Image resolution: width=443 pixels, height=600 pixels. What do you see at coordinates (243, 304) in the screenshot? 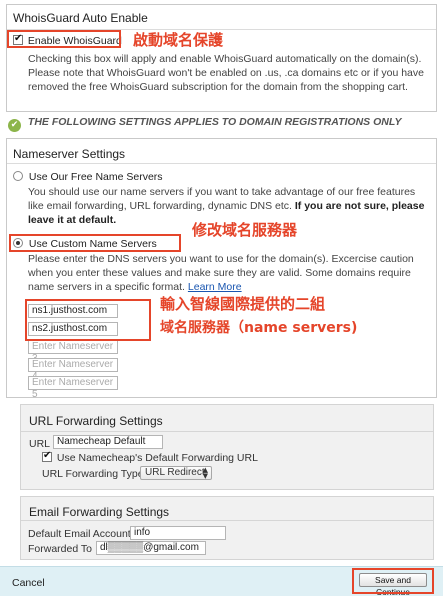
I see `annotation-enter-nameservers-line1: 輸入智線國際提供的二組` at bounding box center [243, 304].